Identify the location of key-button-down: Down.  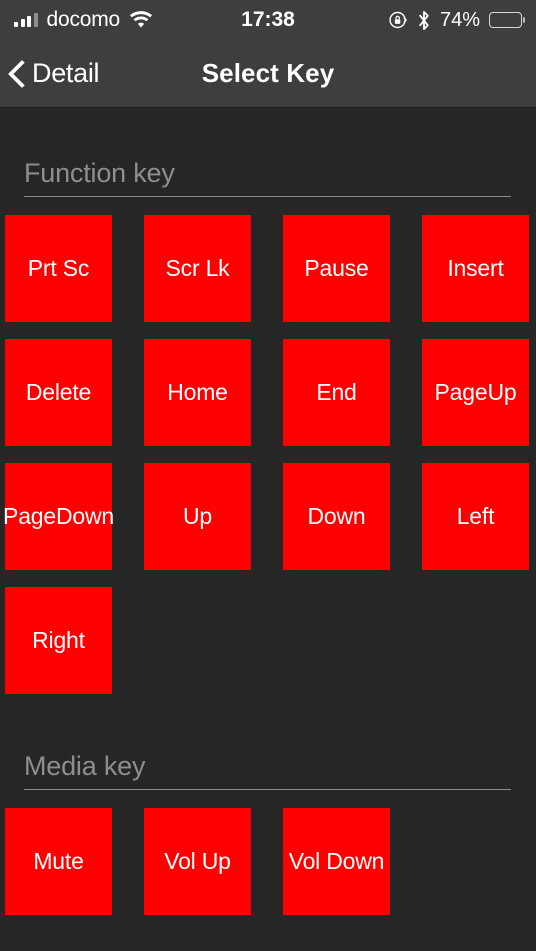
(336, 516).